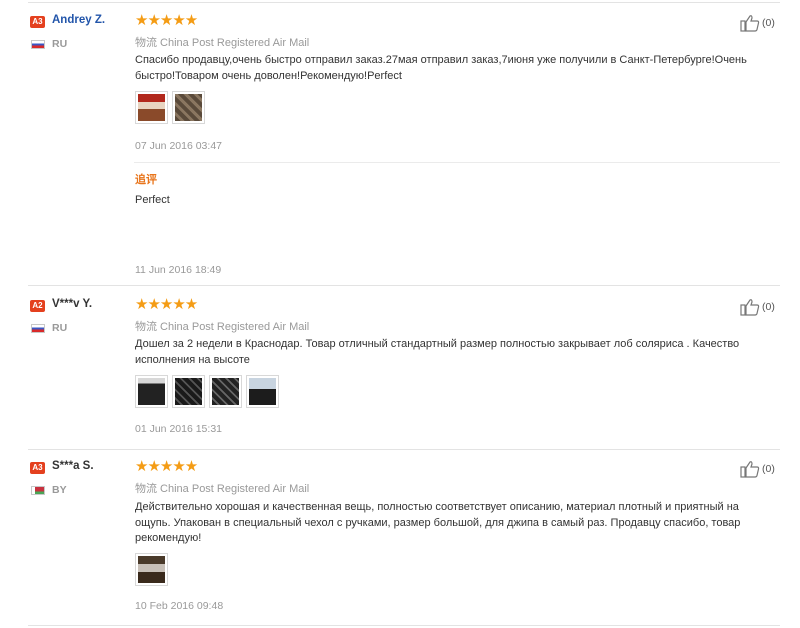  What do you see at coordinates (178, 429) in the screenshot?
I see `review-date: 01 Jun 2016 15:31` at bounding box center [178, 429].